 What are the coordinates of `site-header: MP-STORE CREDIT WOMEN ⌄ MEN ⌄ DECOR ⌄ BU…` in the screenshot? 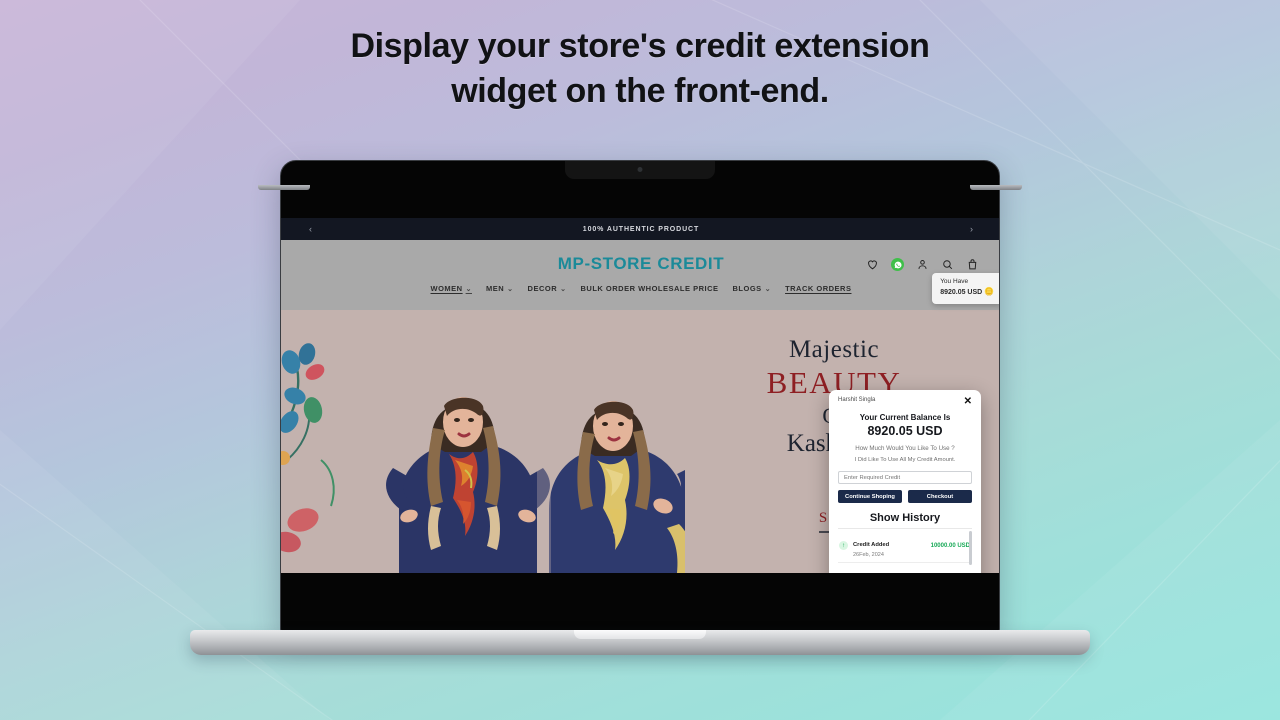 It's located at (640, 275).